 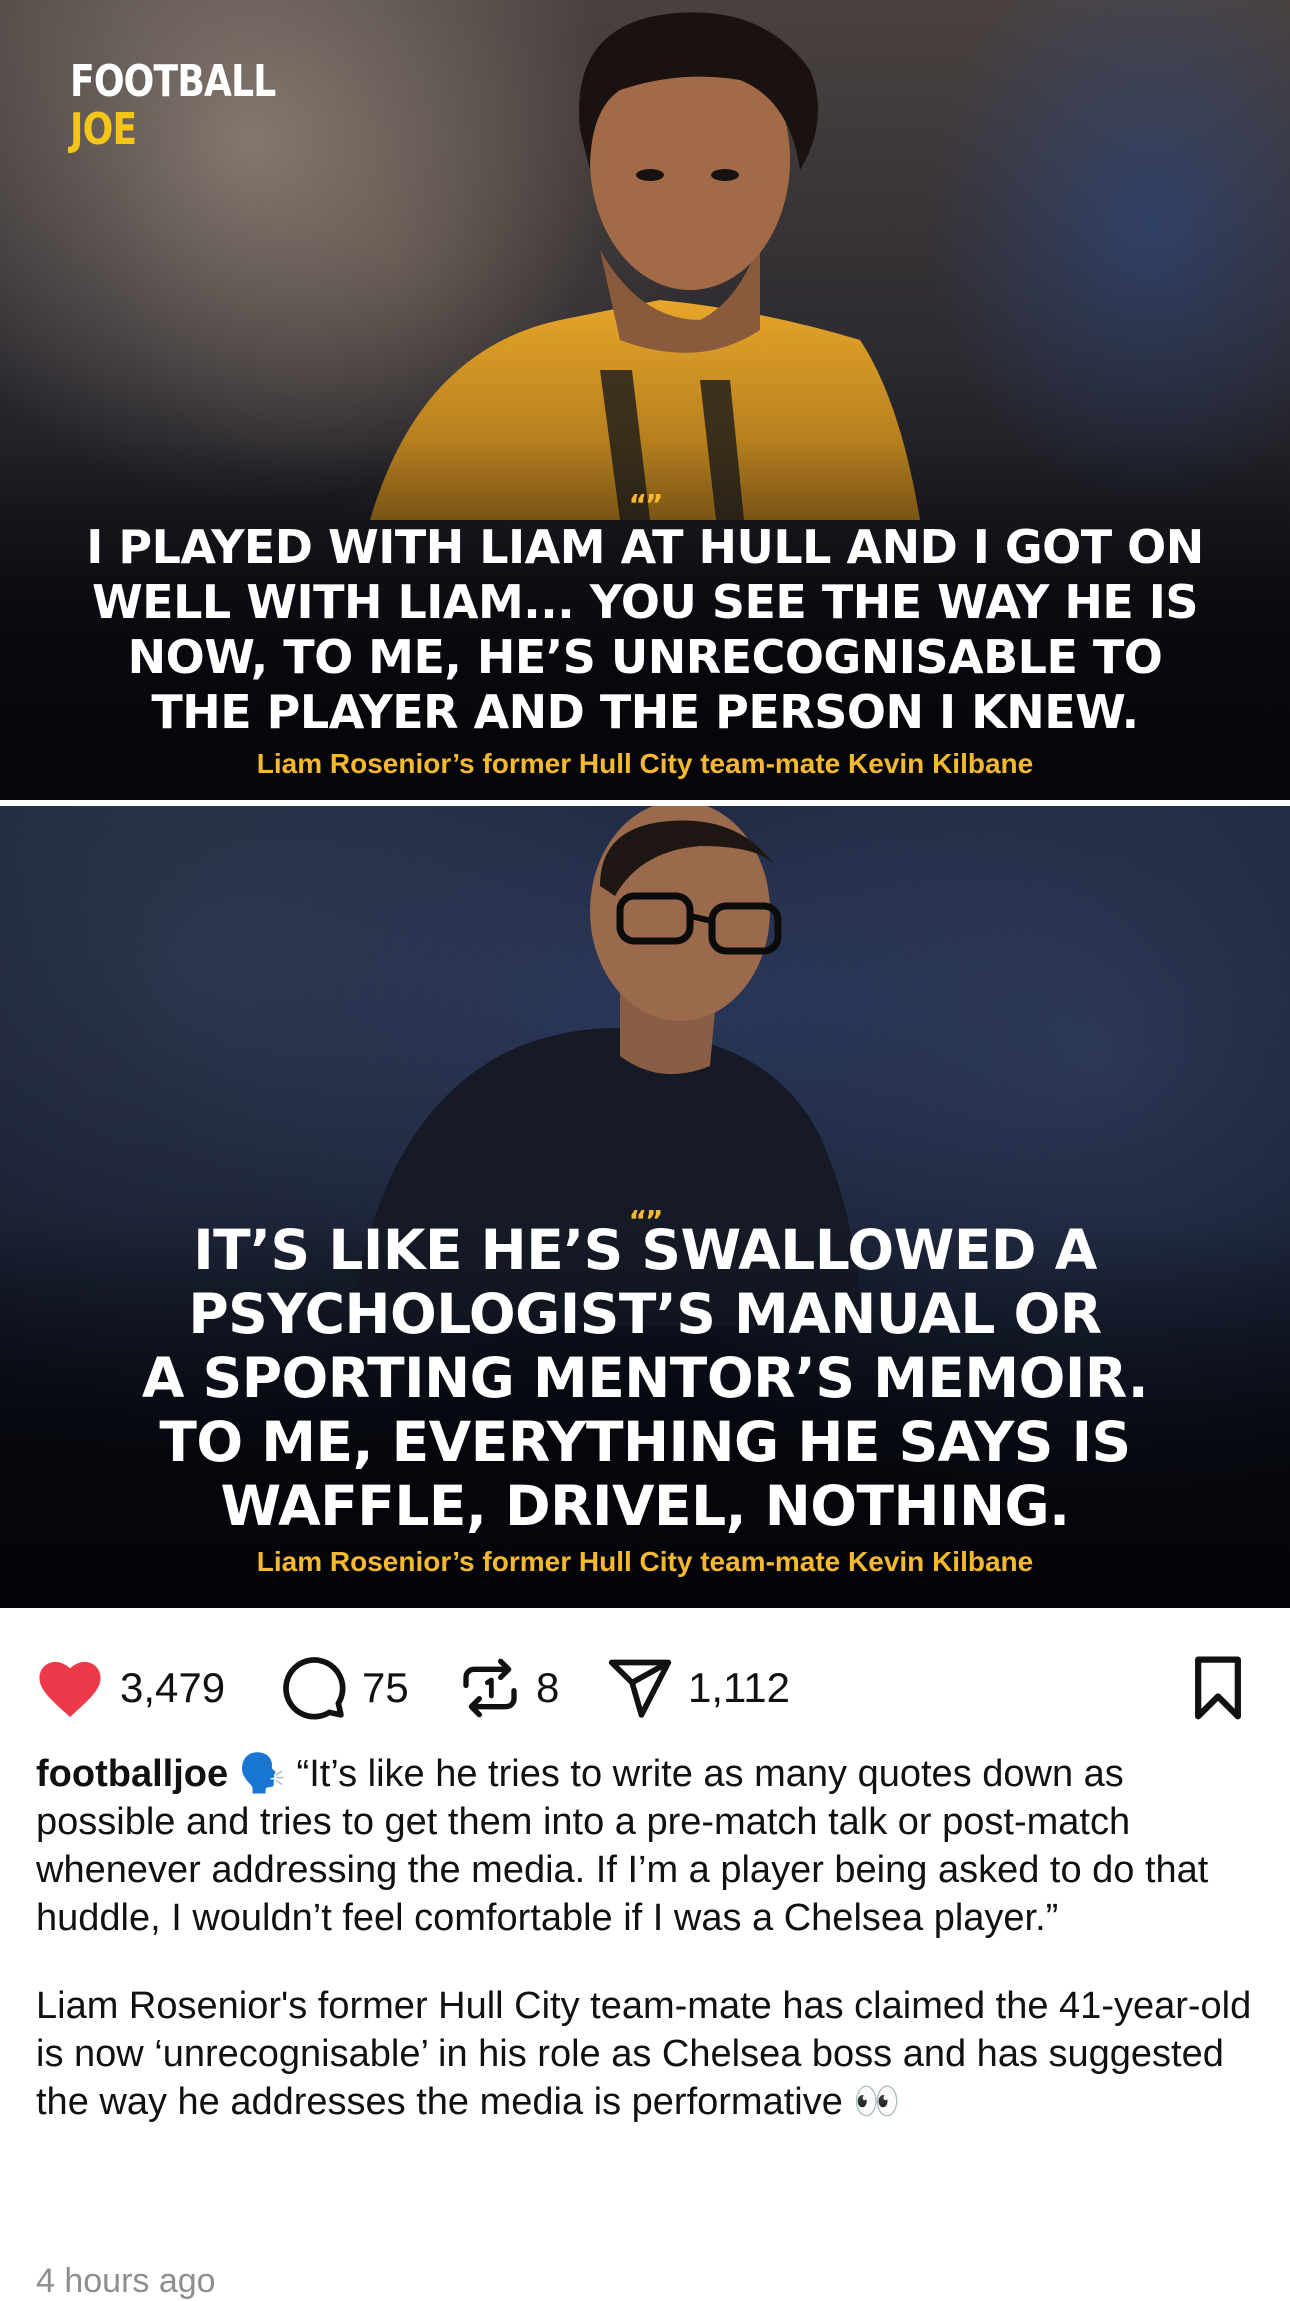 What do you see at coordinates (314, 1688) in the screenshot?
I see `comment-icon` at bounding box center [314, 1688].